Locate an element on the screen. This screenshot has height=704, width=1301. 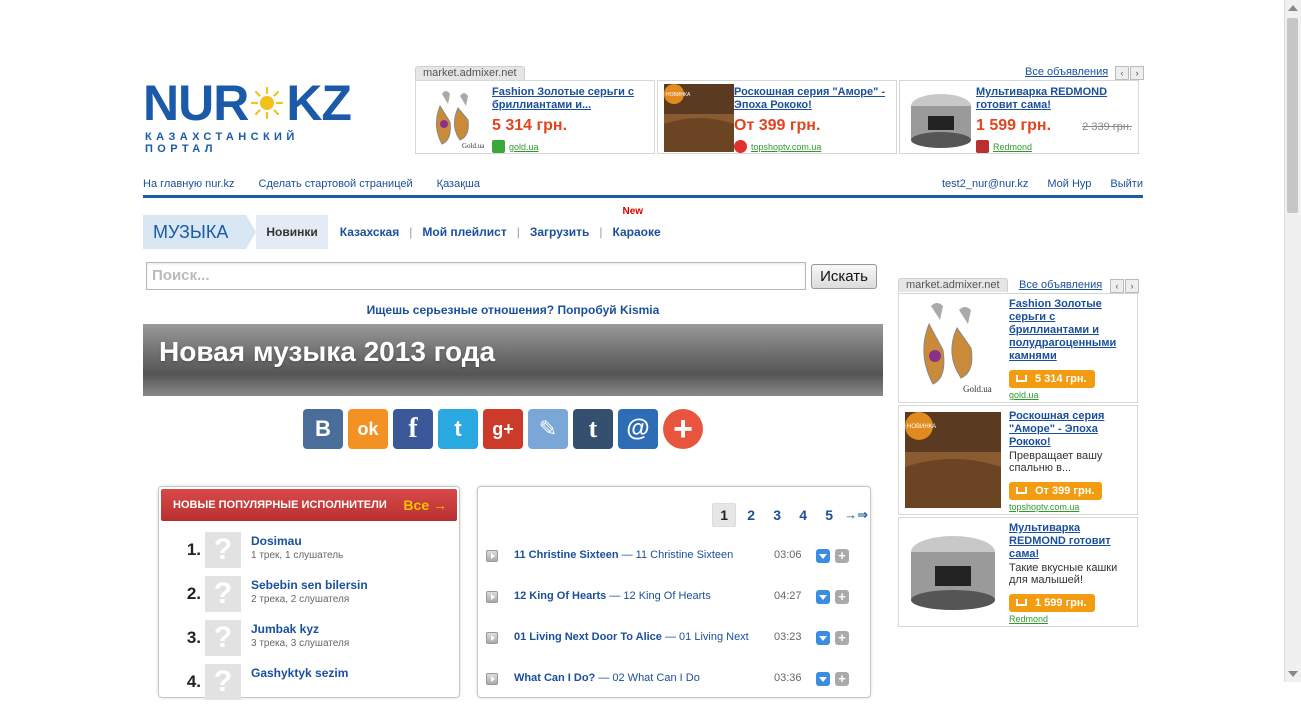
mail-icon: @ is located at coordinates (638, 429).